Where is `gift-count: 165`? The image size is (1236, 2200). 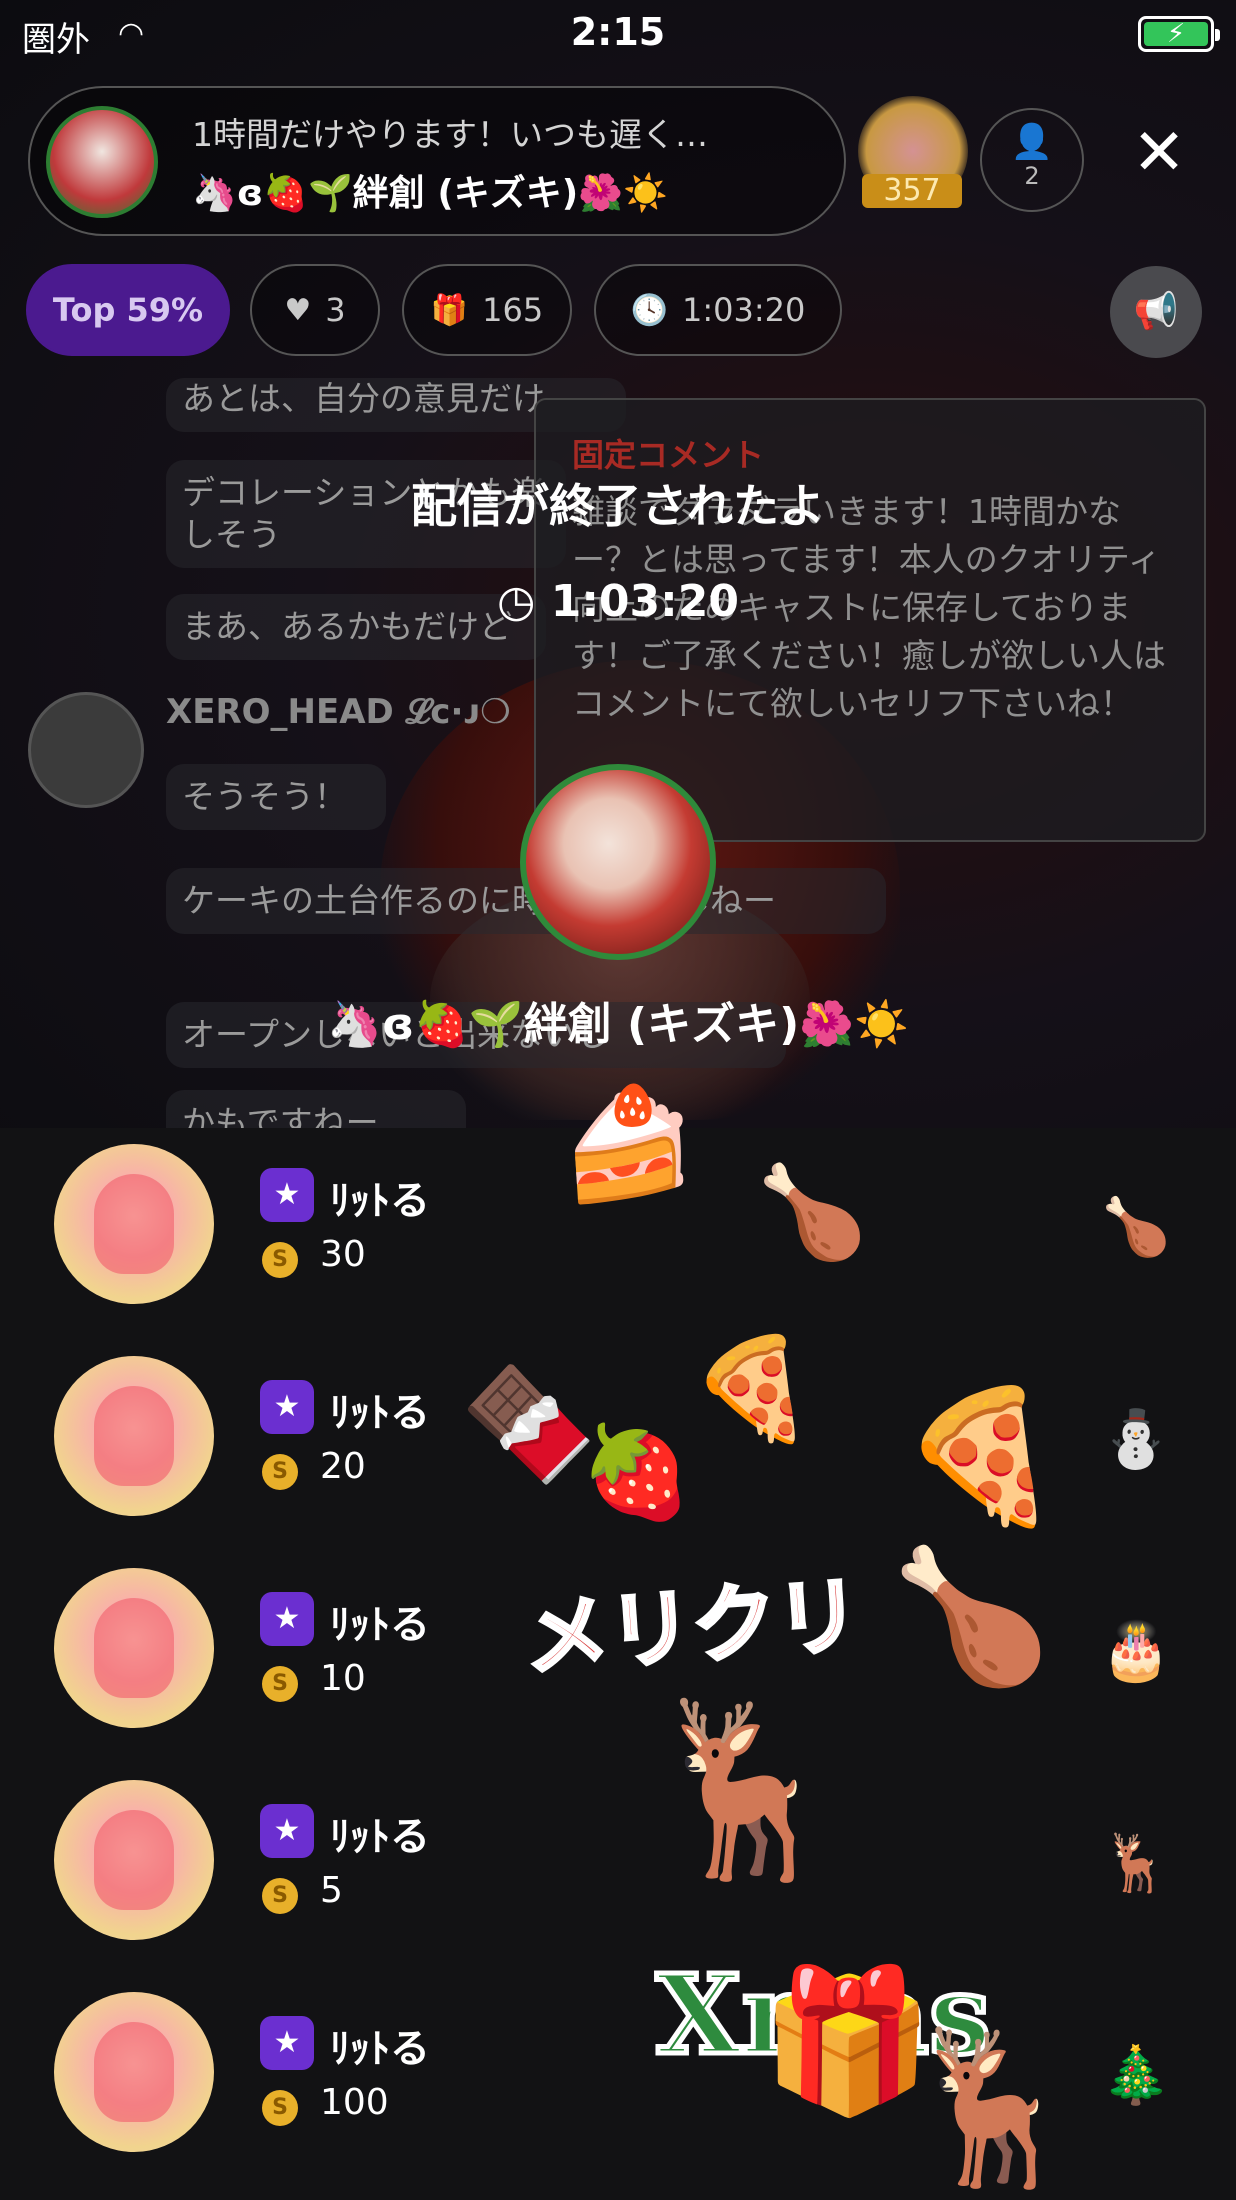
gift-count: 165 is located at coordinates (513, 310).